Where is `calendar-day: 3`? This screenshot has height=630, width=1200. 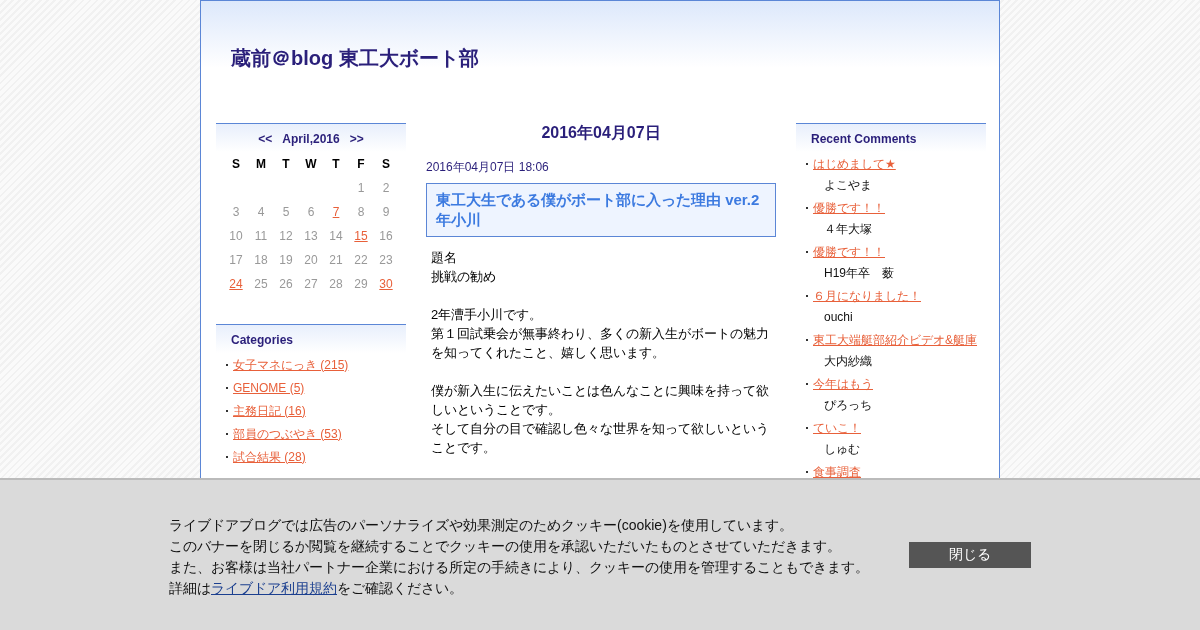 calendar-day: 3 is located at coordinates (236, 212).